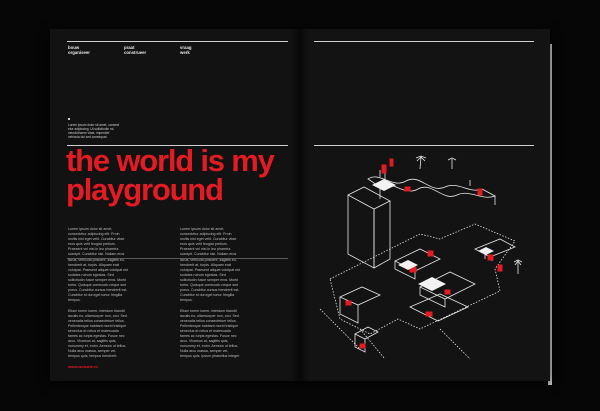  I want to click on headline-line-1: the world is my, so click(170, 160).